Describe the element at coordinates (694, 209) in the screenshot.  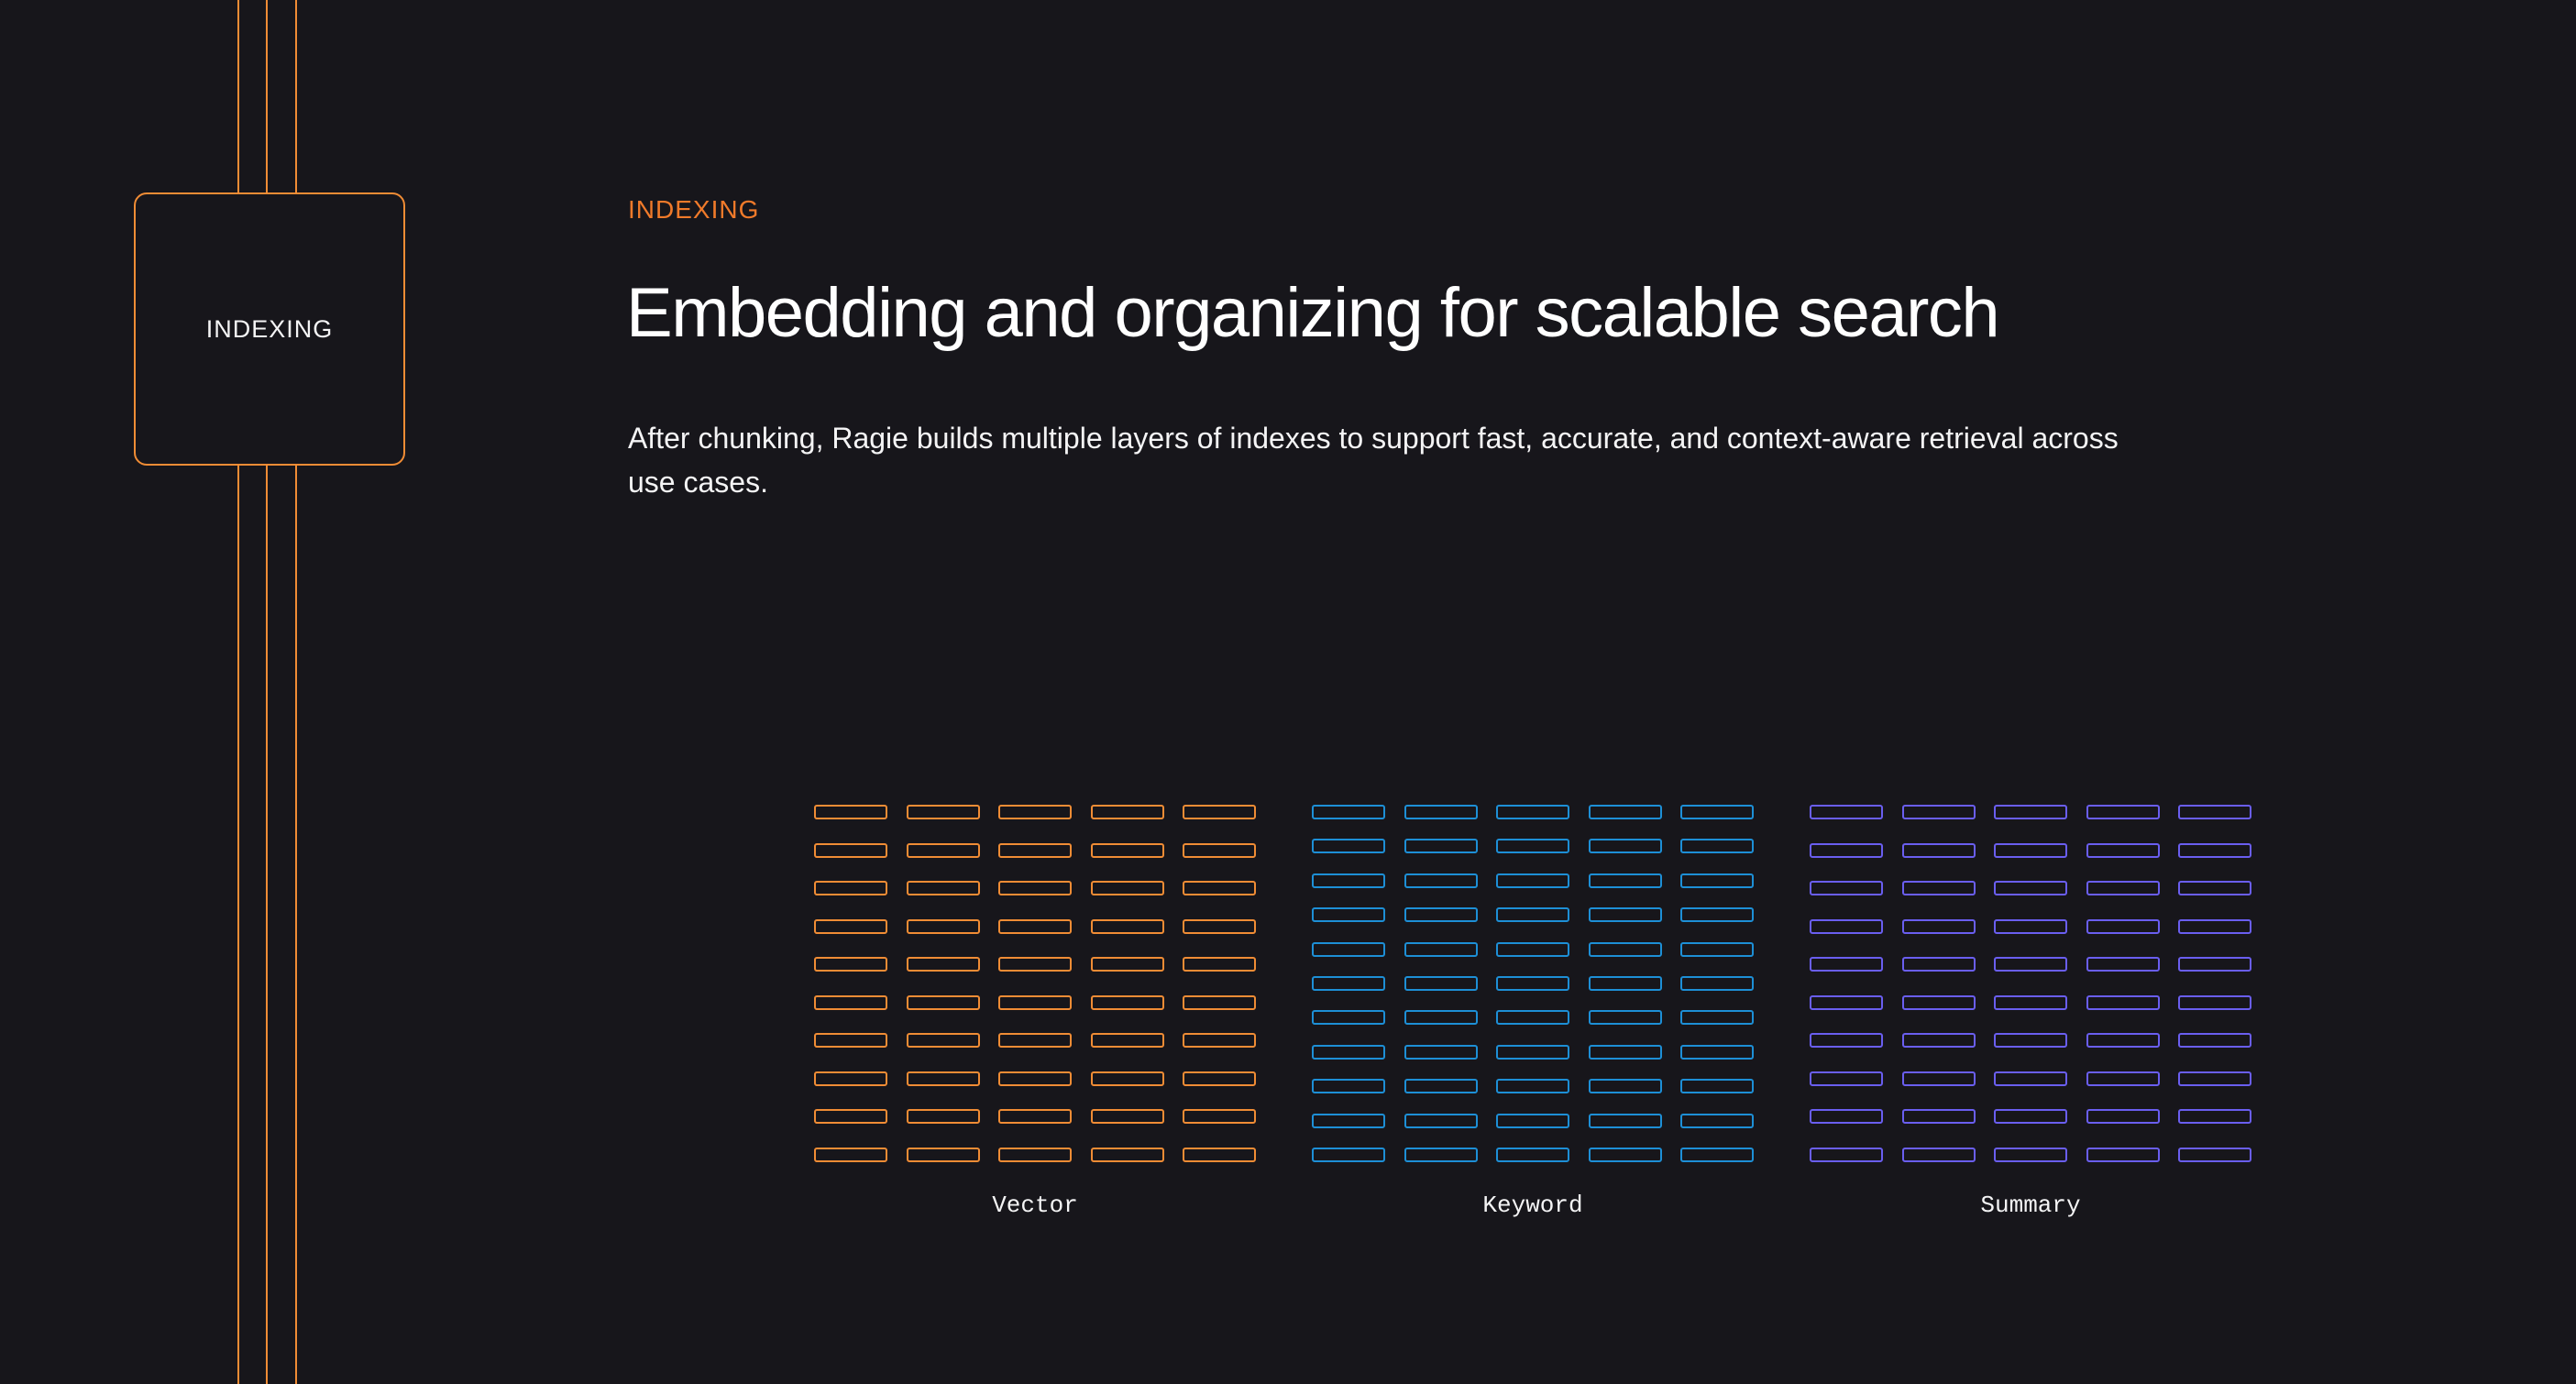
I see `section-eyebrow: INDEXING` at that location.